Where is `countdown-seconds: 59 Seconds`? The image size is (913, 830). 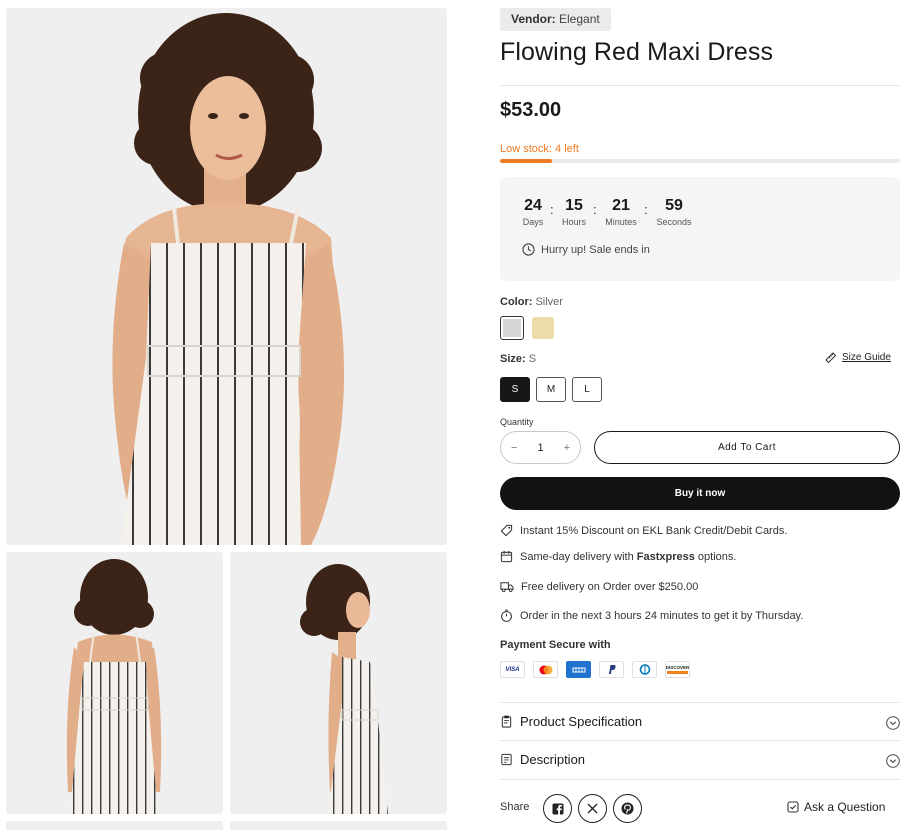 countdown-seconds: 59 Seconds is located at coordinates (674, 211).